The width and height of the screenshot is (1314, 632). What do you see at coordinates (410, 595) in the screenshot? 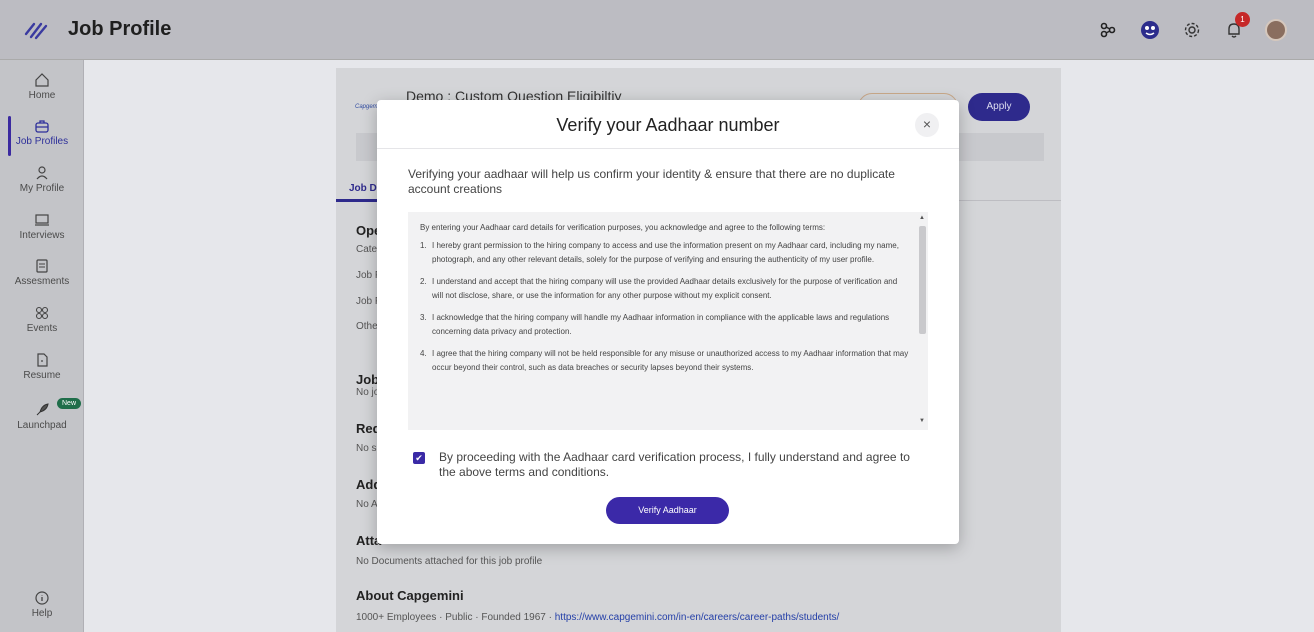
I see `about-heading: About Capgemini` at bounding box center [410, 595].